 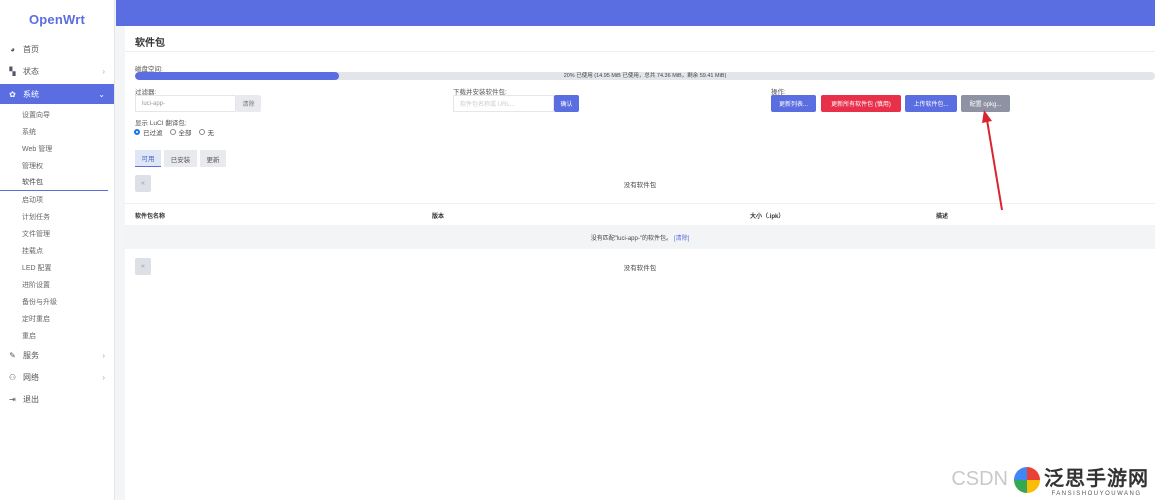 I want to click on csdn-watermark: CSDN, so click(x=979, y=479).